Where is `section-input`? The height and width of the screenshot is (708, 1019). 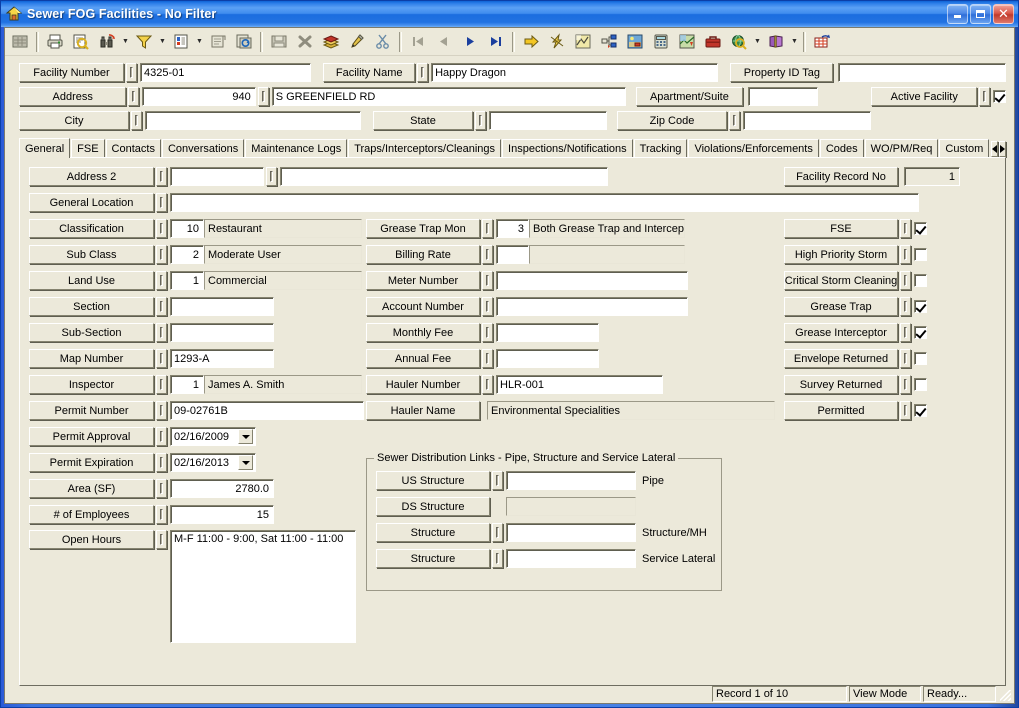 section-input is located at coordinates (222, 306).